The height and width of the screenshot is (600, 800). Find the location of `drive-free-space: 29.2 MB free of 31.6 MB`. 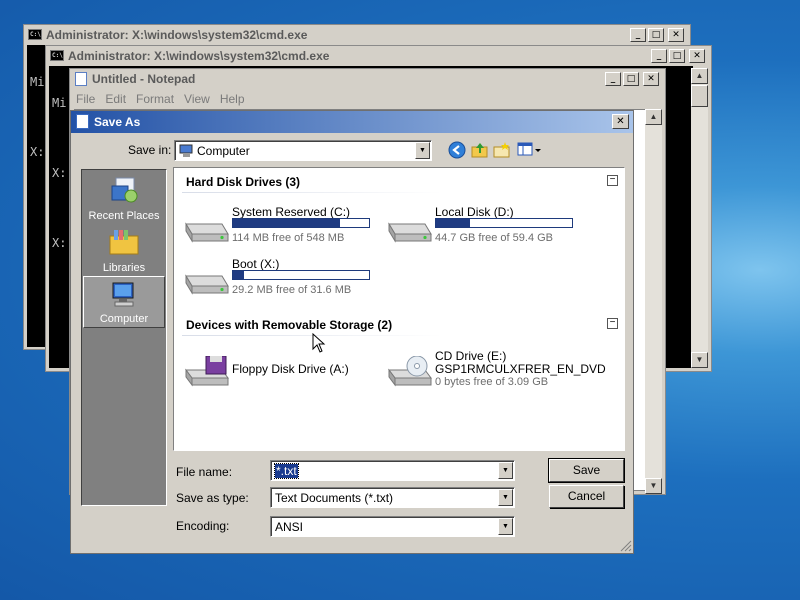

drive-free-space: 29.2 MB free of 31.6 MB is located at coordinates (292, 290).